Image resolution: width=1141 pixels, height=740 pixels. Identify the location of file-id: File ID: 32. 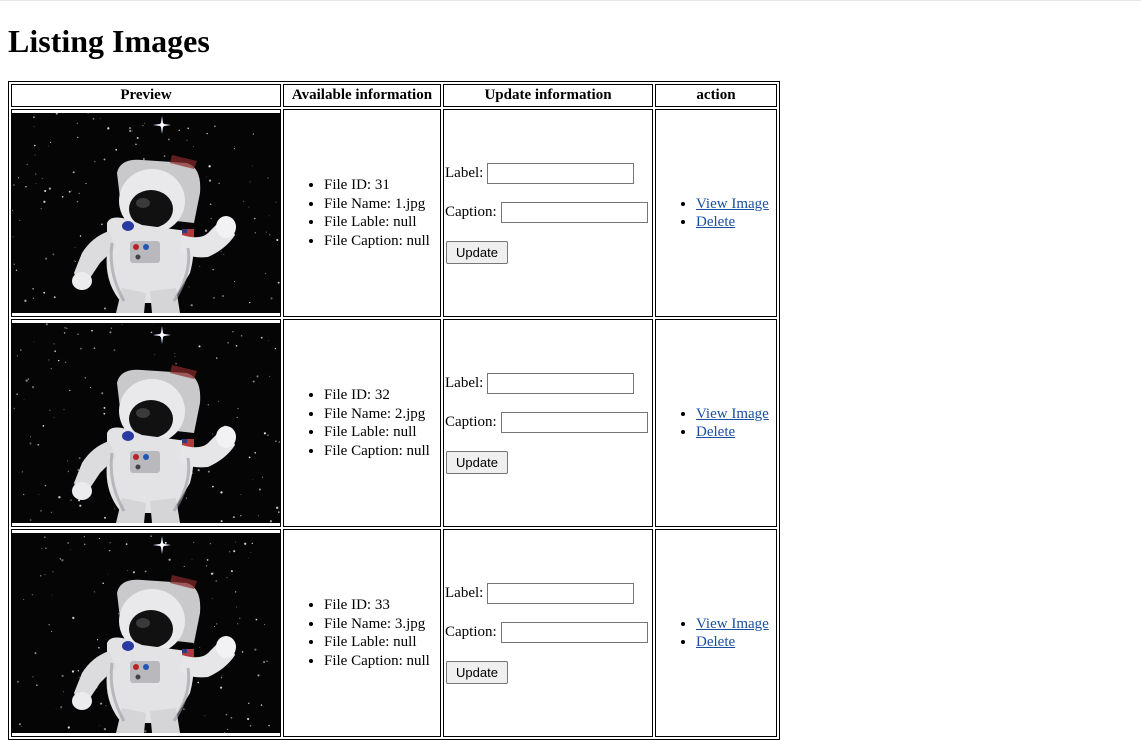
(382, 395).